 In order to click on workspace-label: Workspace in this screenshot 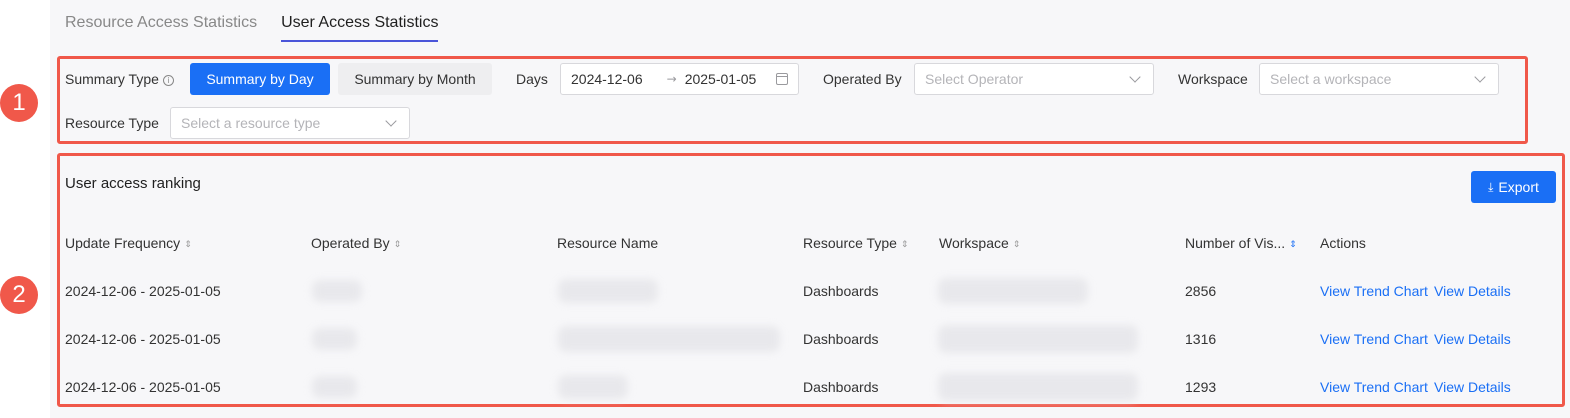, I will do `click(1213, 79)`.